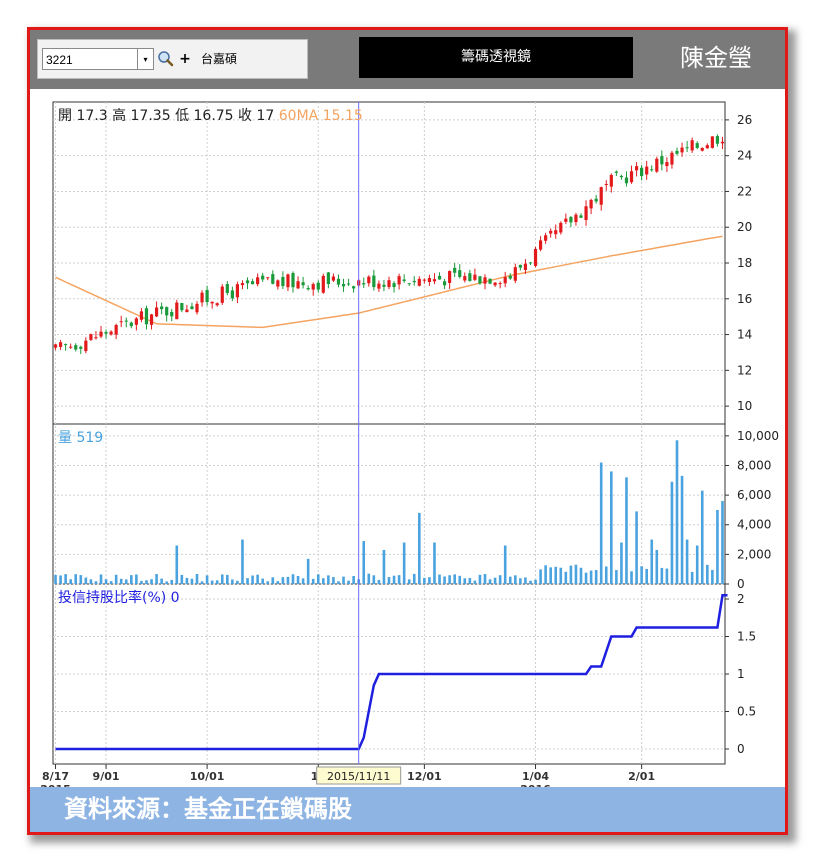 The width and height of the screenshot is (820, 867). I want to click on x-tick-label: 8/17, so click(55, 776).